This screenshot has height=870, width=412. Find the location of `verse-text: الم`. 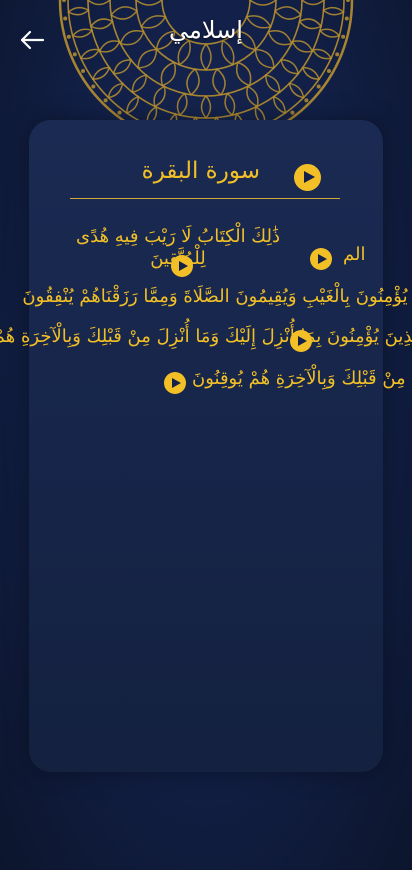

verse-text: الم is located at coordinates (354, 254).